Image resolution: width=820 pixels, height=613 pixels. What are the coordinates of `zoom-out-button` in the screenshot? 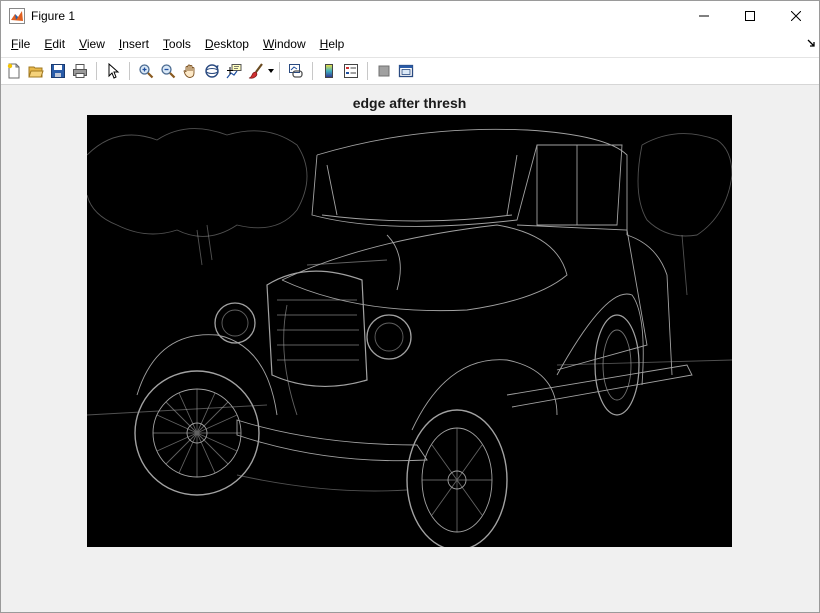 It's located at (168, 71).